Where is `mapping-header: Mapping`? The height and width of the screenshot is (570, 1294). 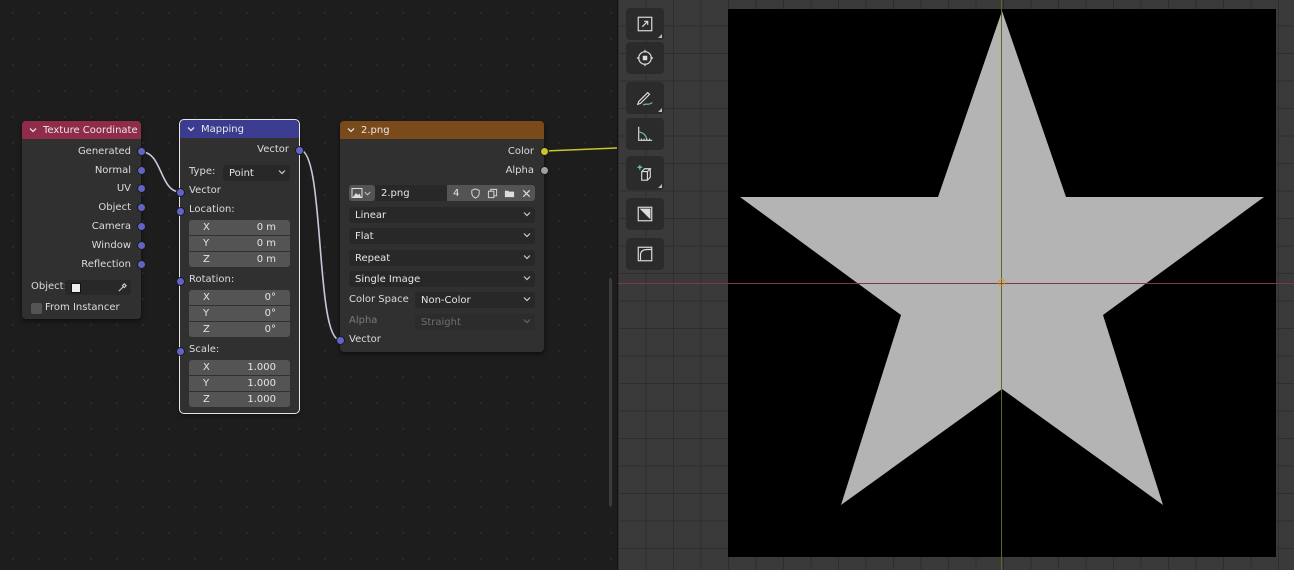
mapping-header: Mapping is located at coordinates (239, 129).